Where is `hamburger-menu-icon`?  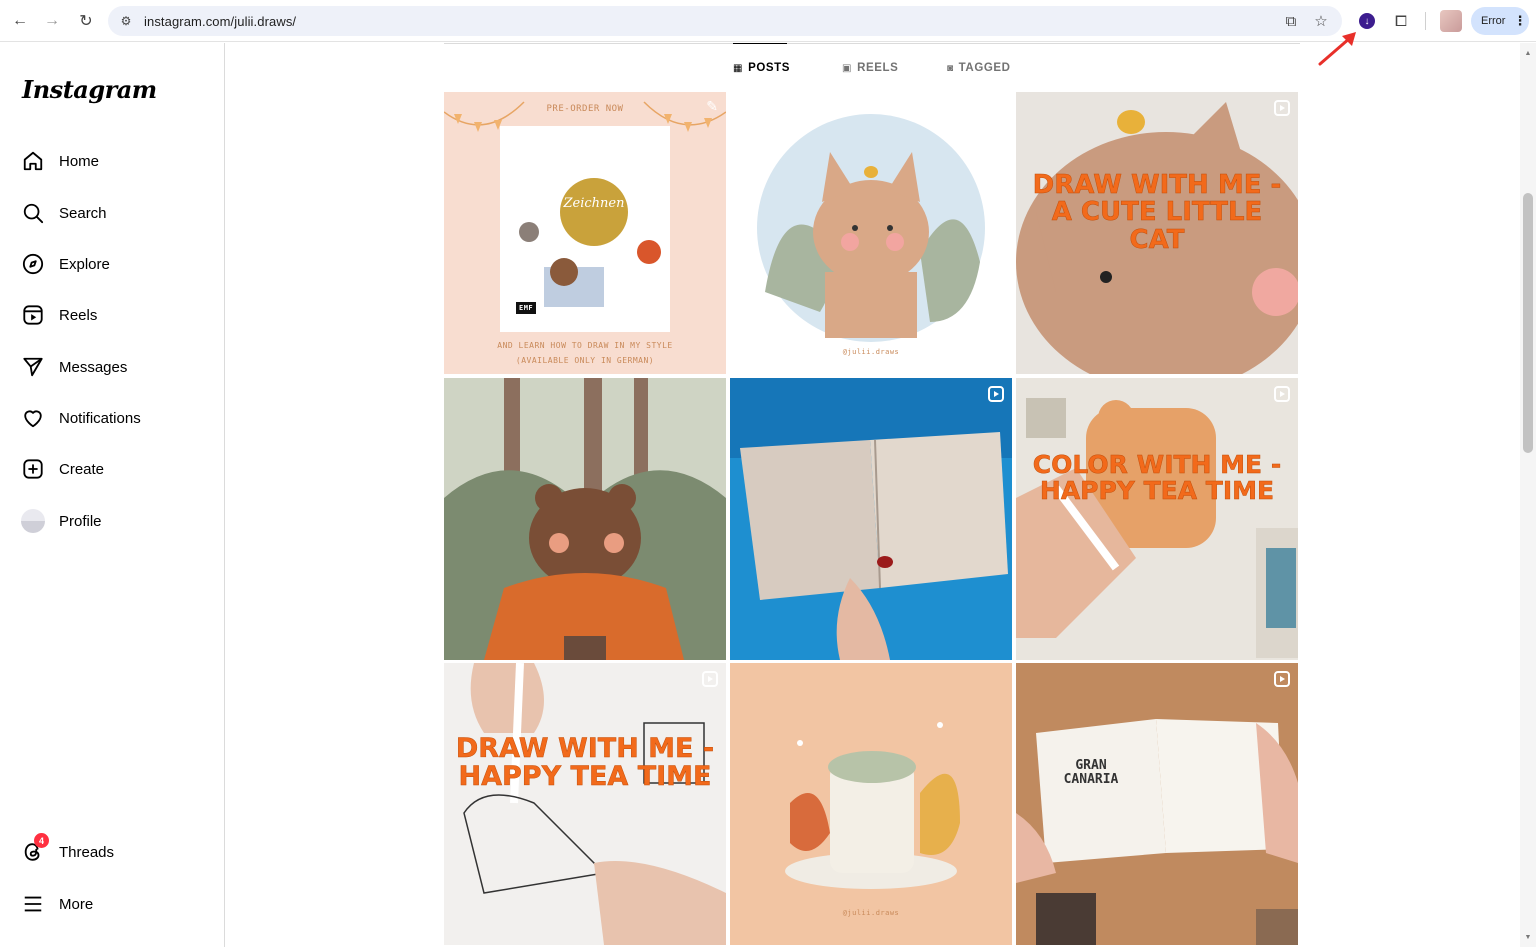
hamburger-menu-icon is located at coordinates (33, 904).